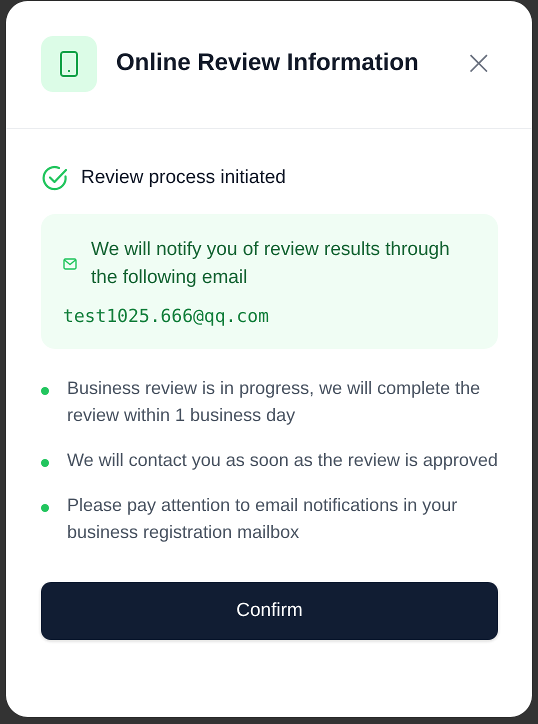 The image size is (538, 724). What do you see at coordinates (262, 519) in the screenshot?
I see `bullet-text: Please pay attention to email notifications in your business registration mailbox` at bounding box center [262, 519].